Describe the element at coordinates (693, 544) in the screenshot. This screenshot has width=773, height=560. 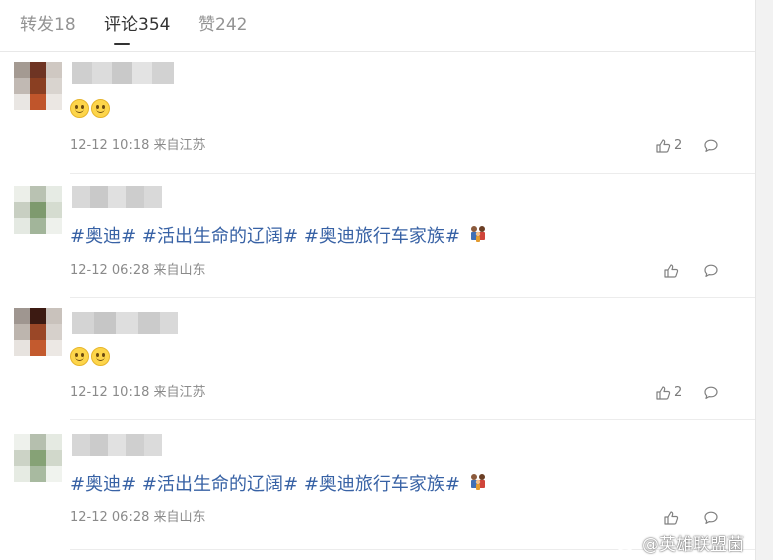
I see `watermark-handle: @英雄联盟菌` at that location.